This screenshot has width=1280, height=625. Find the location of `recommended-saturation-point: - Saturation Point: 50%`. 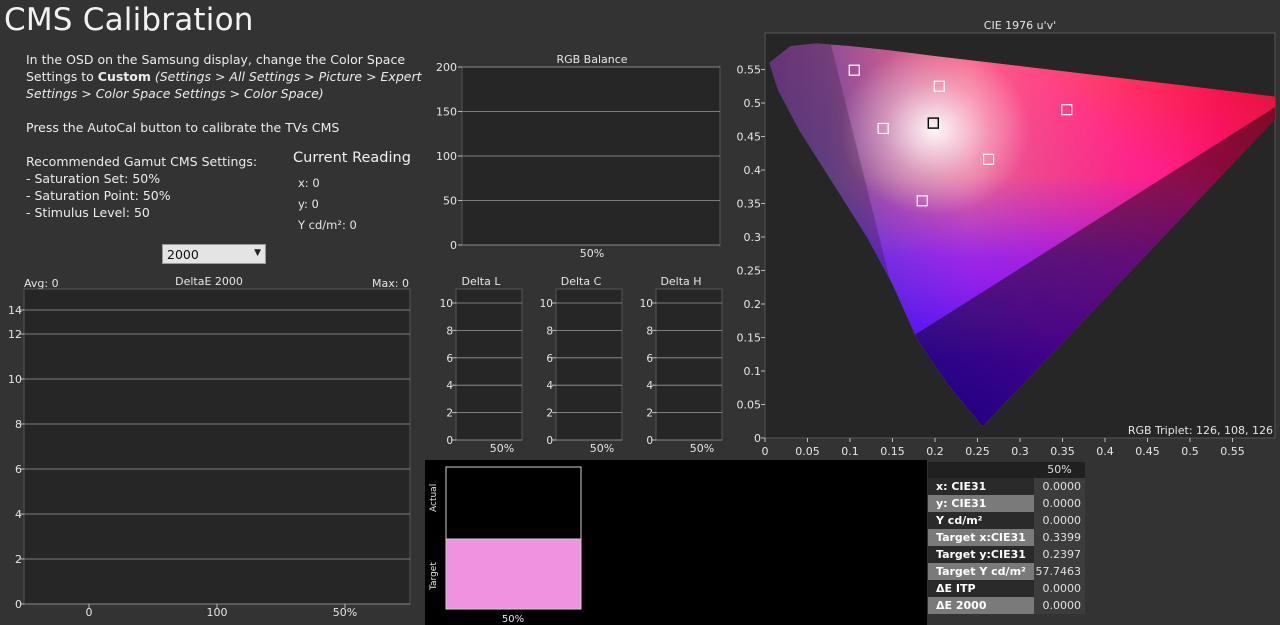

recommended-saturation-point: - Saturation Point: 50% is located at coordinates (98, 195).